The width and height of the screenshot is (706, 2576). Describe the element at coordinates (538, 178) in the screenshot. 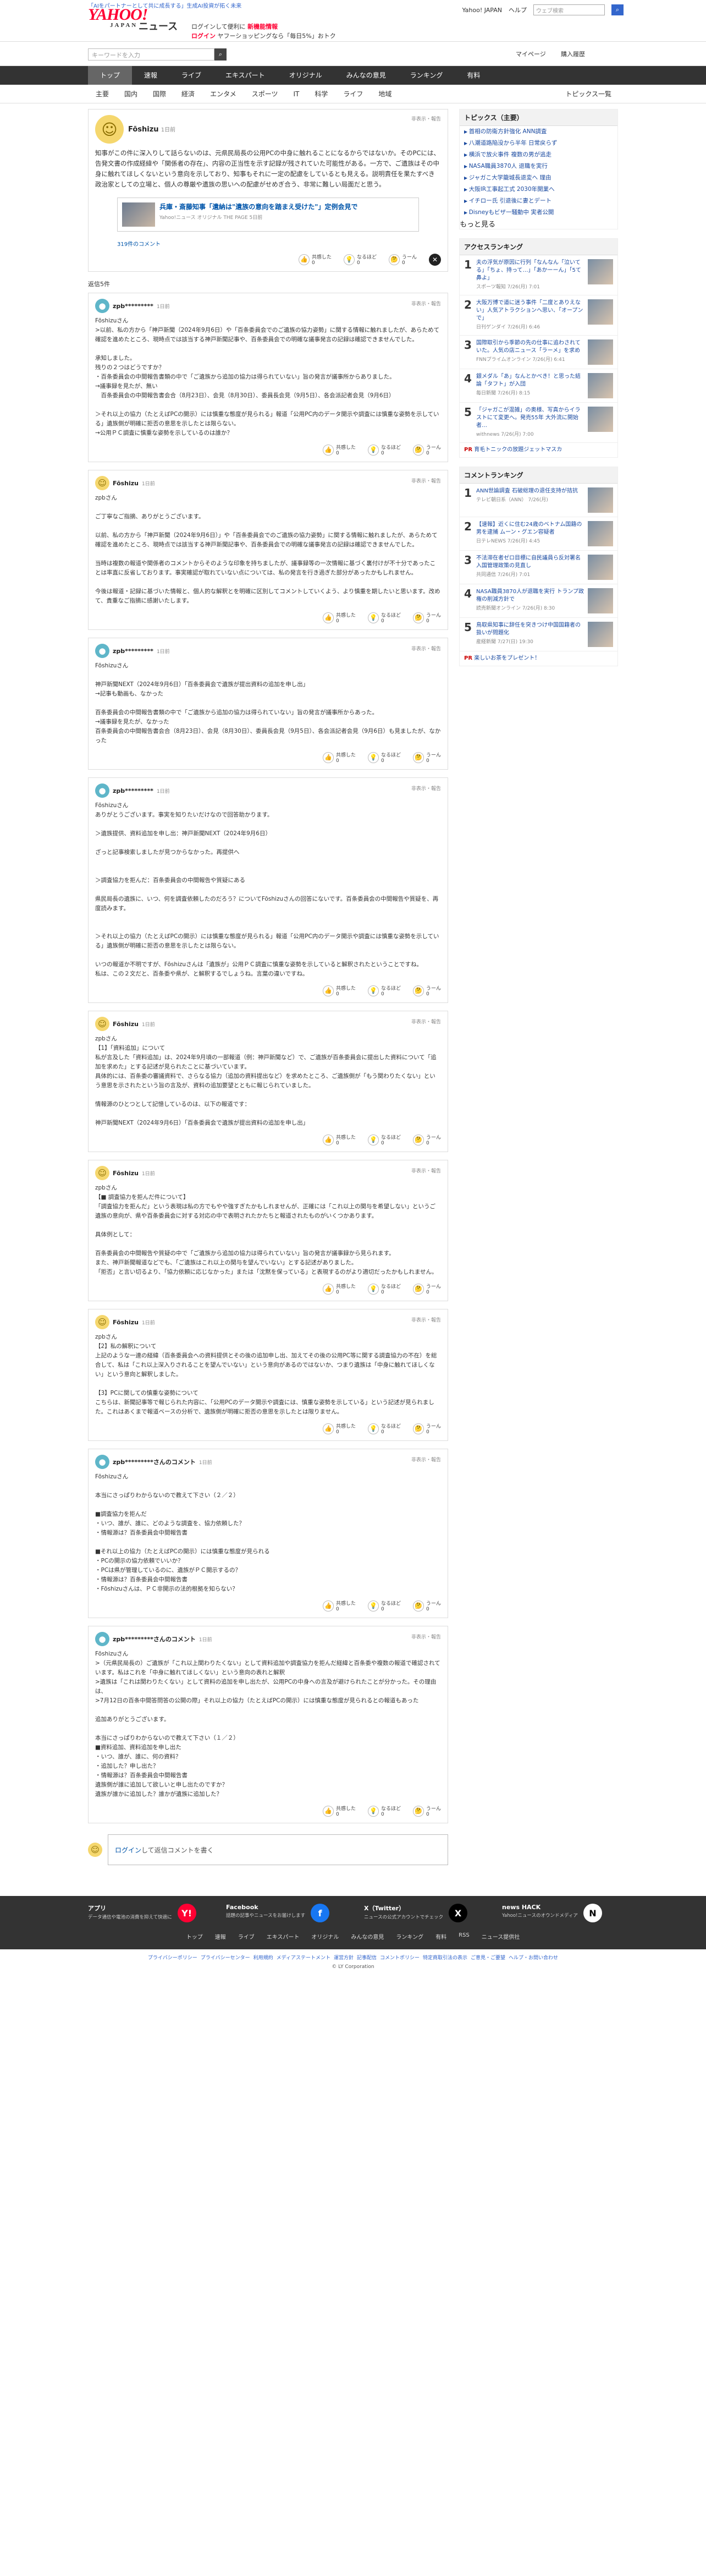

I see `topic-item: ジャガこ大学籠城長退変へ 理由` at that location.